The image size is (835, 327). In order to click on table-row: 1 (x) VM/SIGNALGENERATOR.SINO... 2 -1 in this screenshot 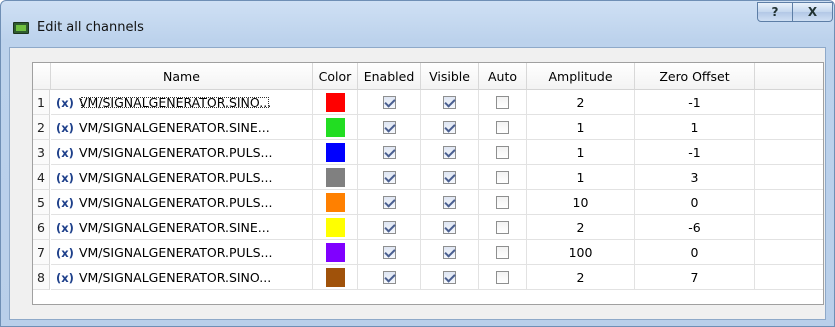, I will do `click(428, 102)`.